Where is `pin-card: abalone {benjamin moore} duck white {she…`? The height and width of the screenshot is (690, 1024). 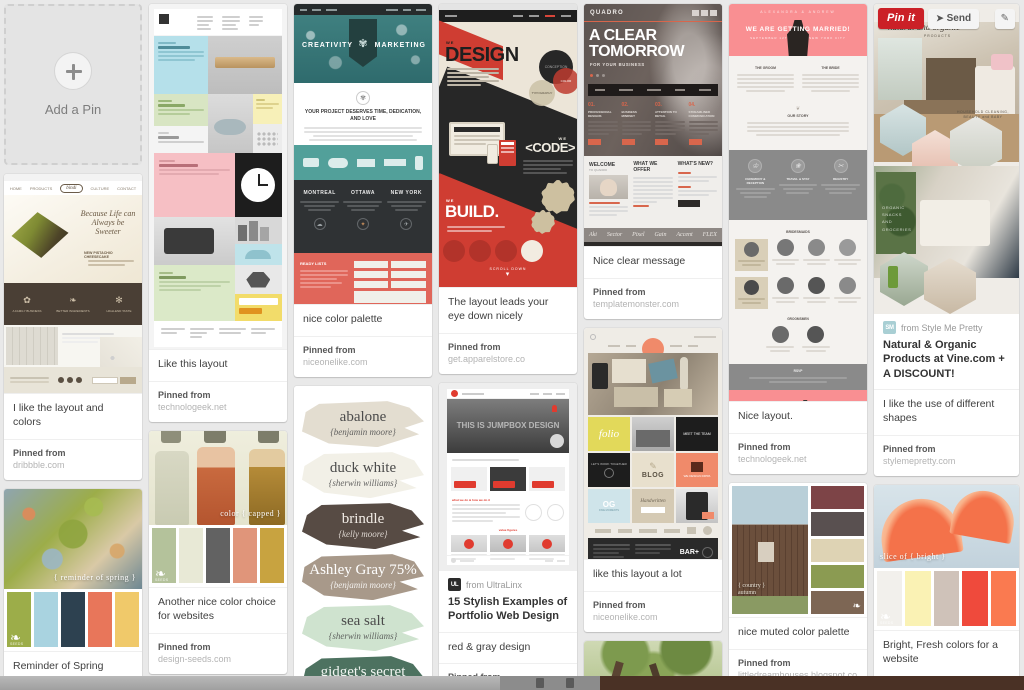
pin-card: abalone {benjamin moore} duck white {she… is located at coordinates (363, 531).